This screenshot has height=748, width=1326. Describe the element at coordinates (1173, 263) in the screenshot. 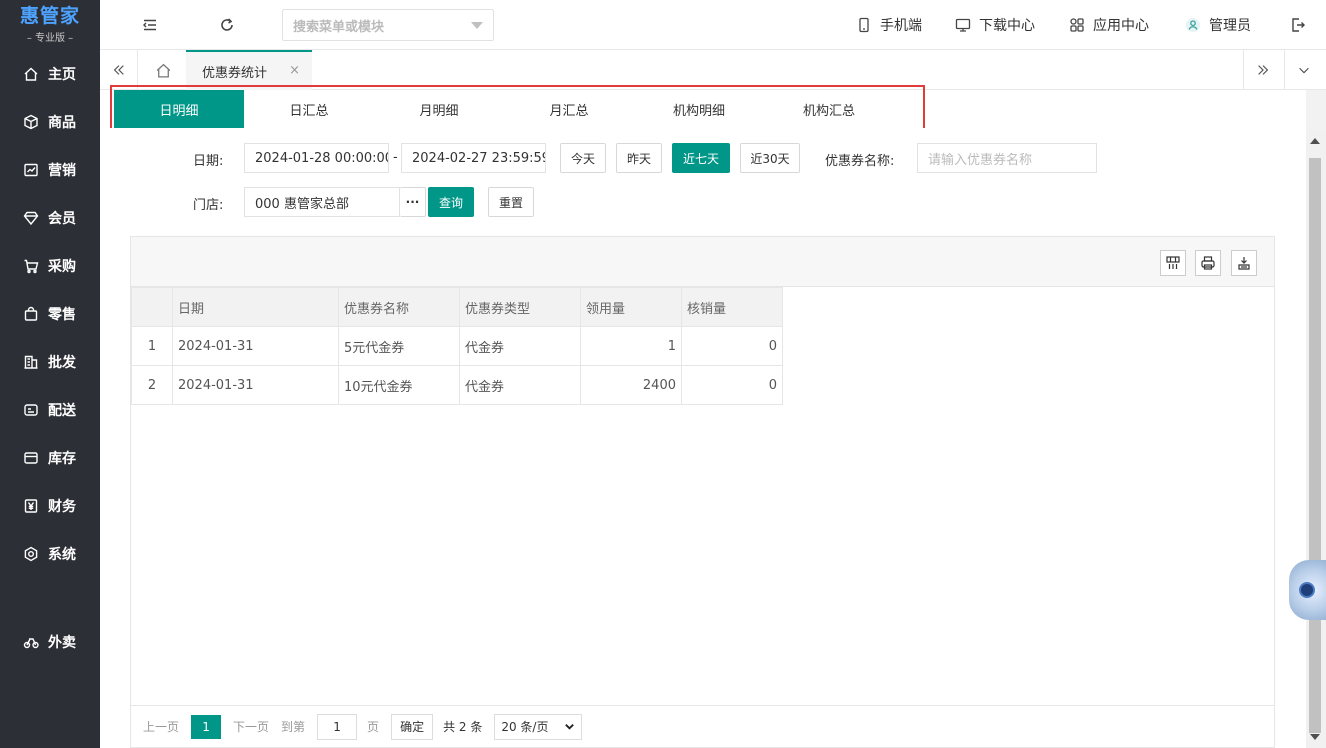

I see `columns-filter-icon` at that location.